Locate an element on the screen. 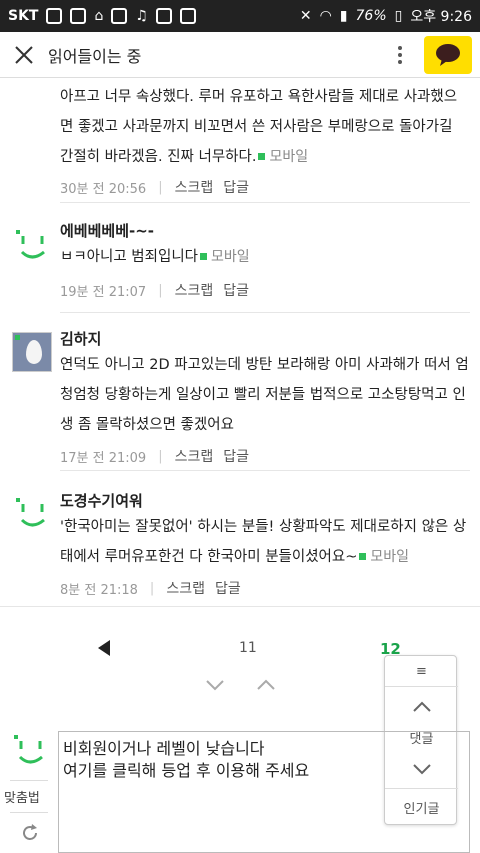 The width and height of the screenshot is (480, 853). mute-icon: ✕ is located at coordinates (305, 16).